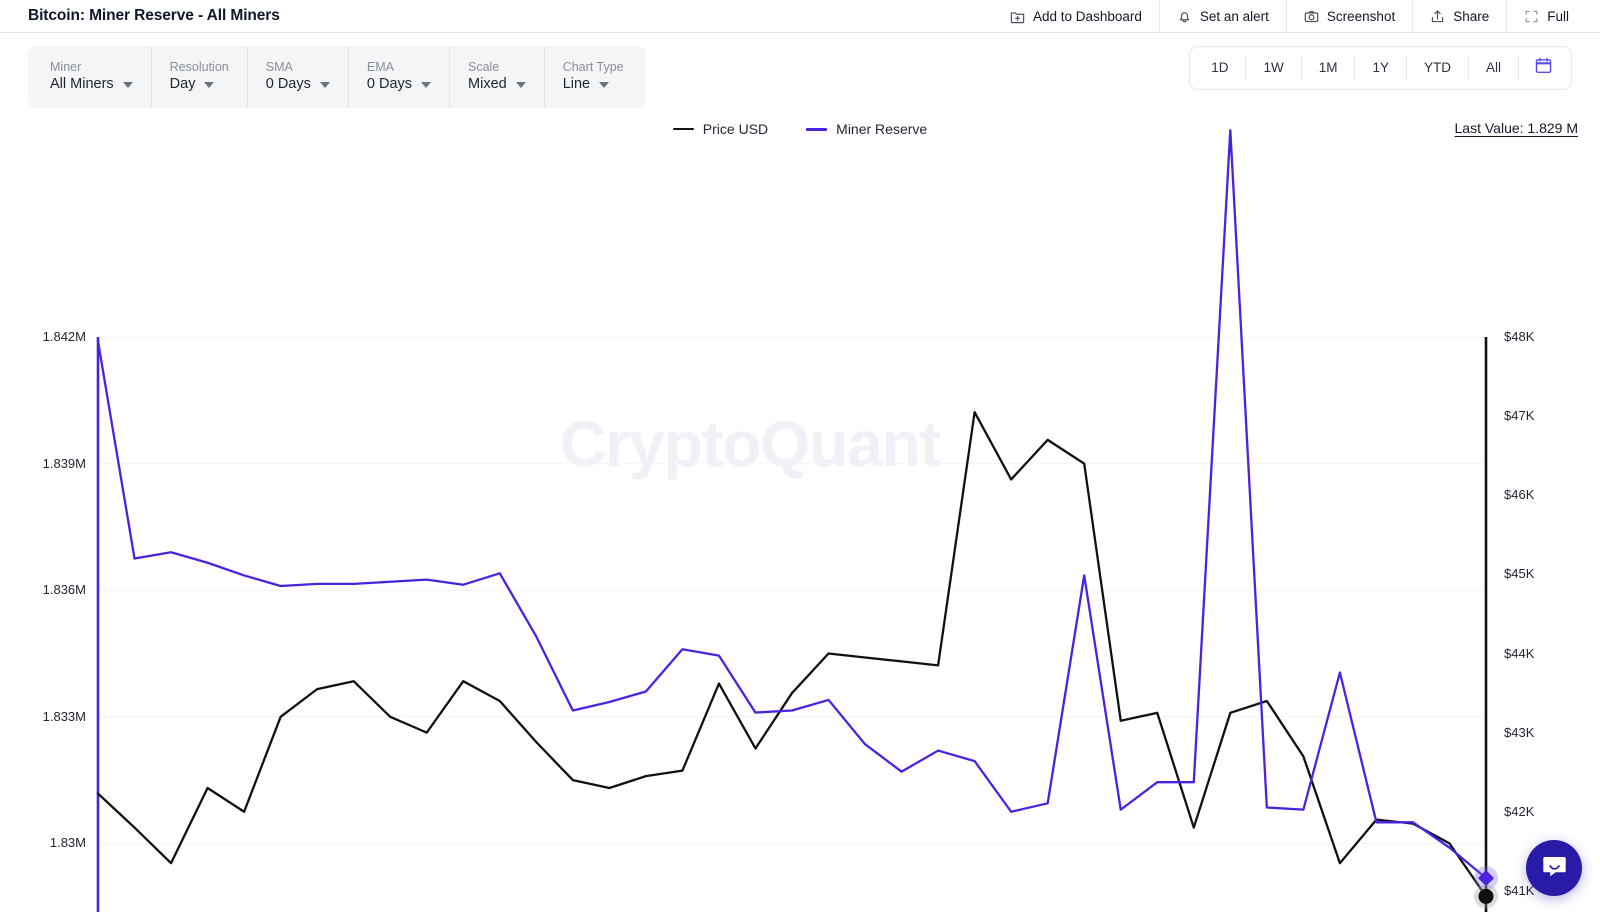  What do you see at coordinates (484, 66) in the screenshot?
I see `selector-scale-label: Scale` at bounding box center [484, 66].